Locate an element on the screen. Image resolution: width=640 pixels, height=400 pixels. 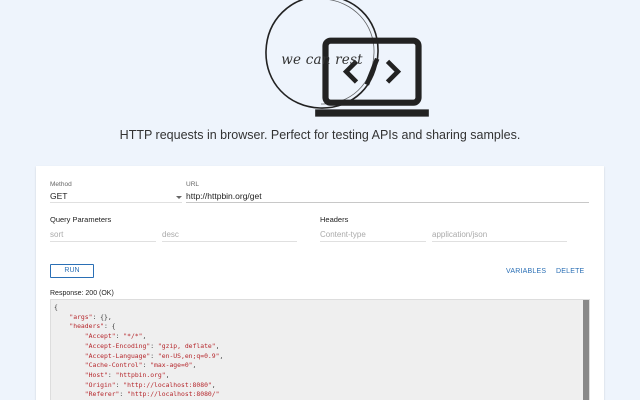
method-label: Method is located at coordinates (61, 184).